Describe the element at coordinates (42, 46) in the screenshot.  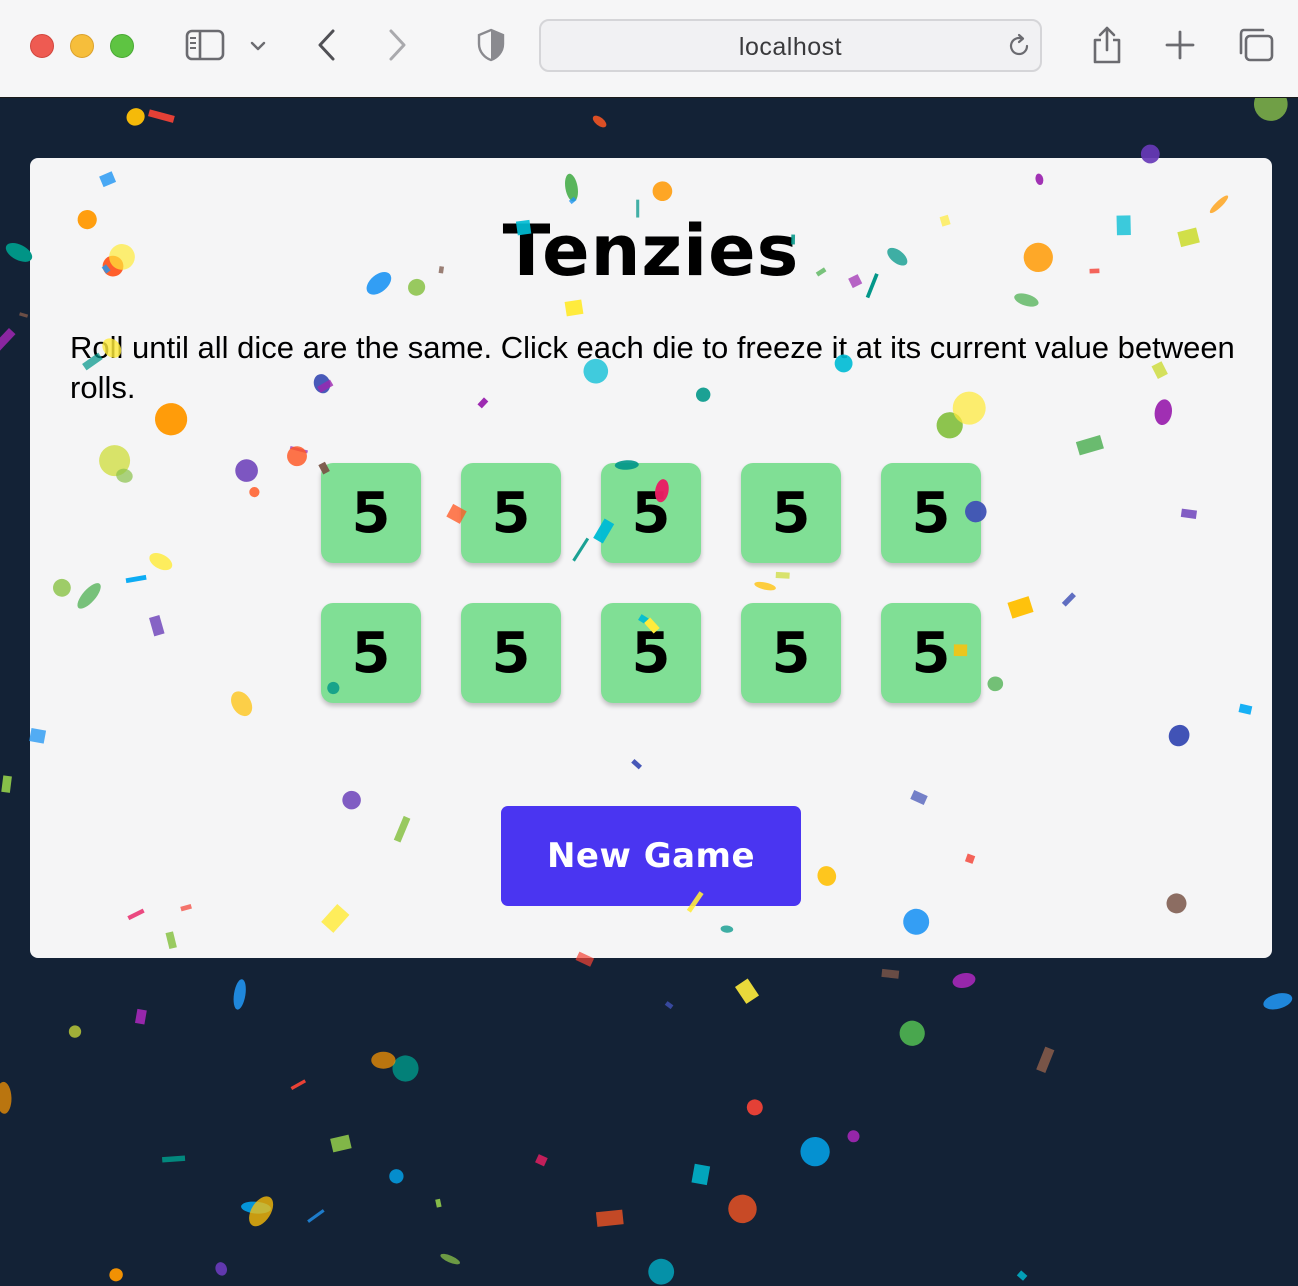
I see `close-window-icon` at that location.